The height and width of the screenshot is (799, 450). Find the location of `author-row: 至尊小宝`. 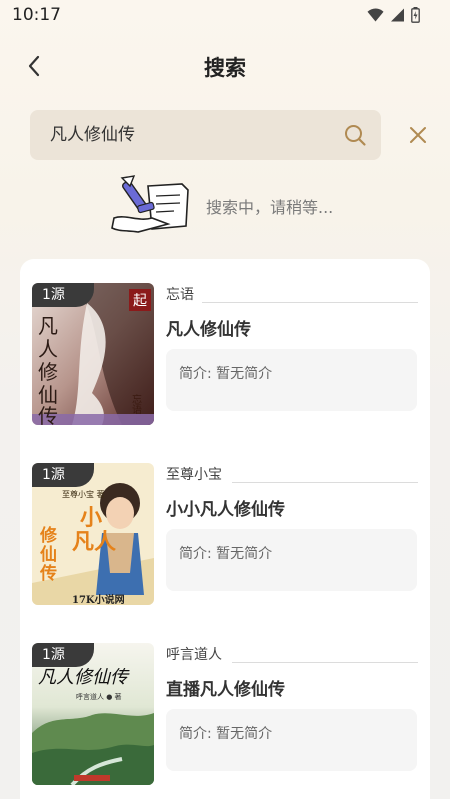

author-row: 至尊小宝 is located at coordinates (292, 474).